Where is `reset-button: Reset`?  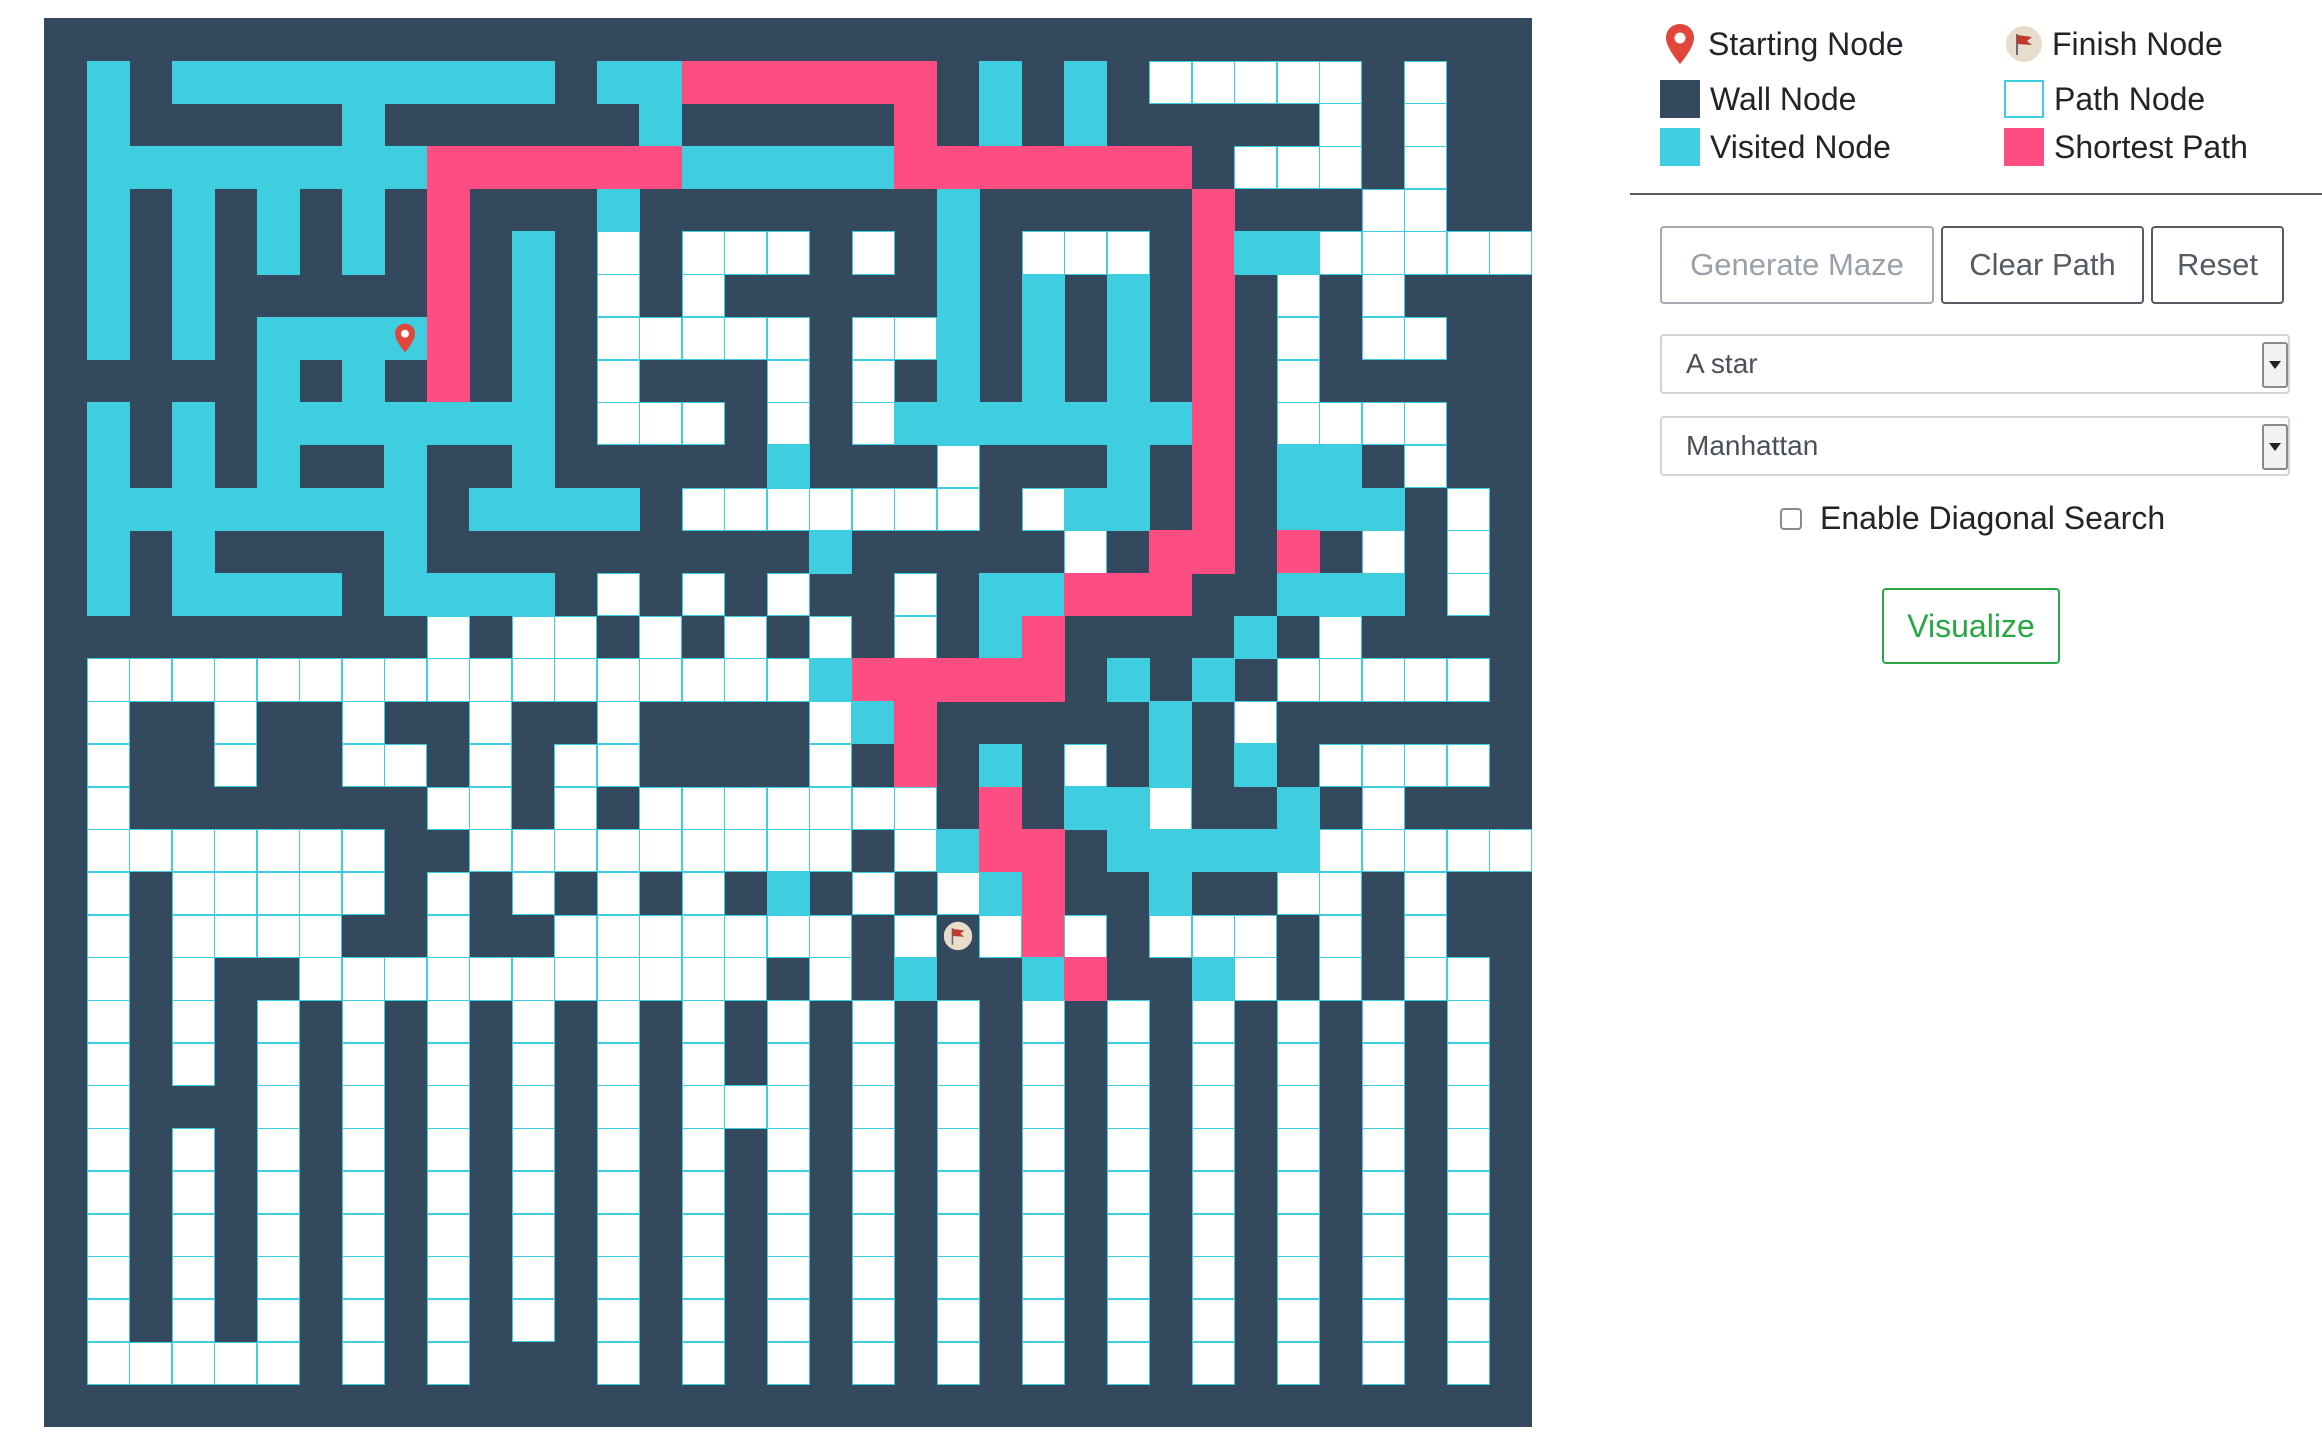
reset-button: Reset is located at coordinates (2217, 265).